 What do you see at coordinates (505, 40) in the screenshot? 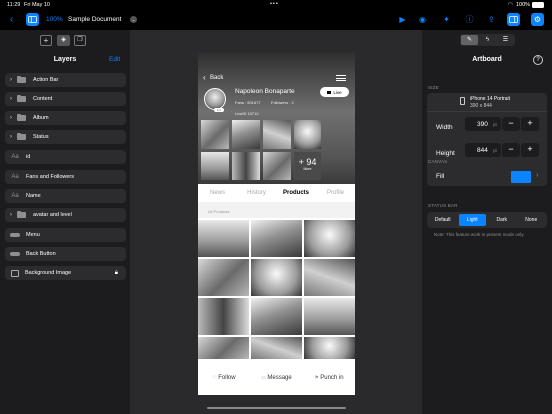
I see `list-icon: ☰` at bounding box center [505, 40].